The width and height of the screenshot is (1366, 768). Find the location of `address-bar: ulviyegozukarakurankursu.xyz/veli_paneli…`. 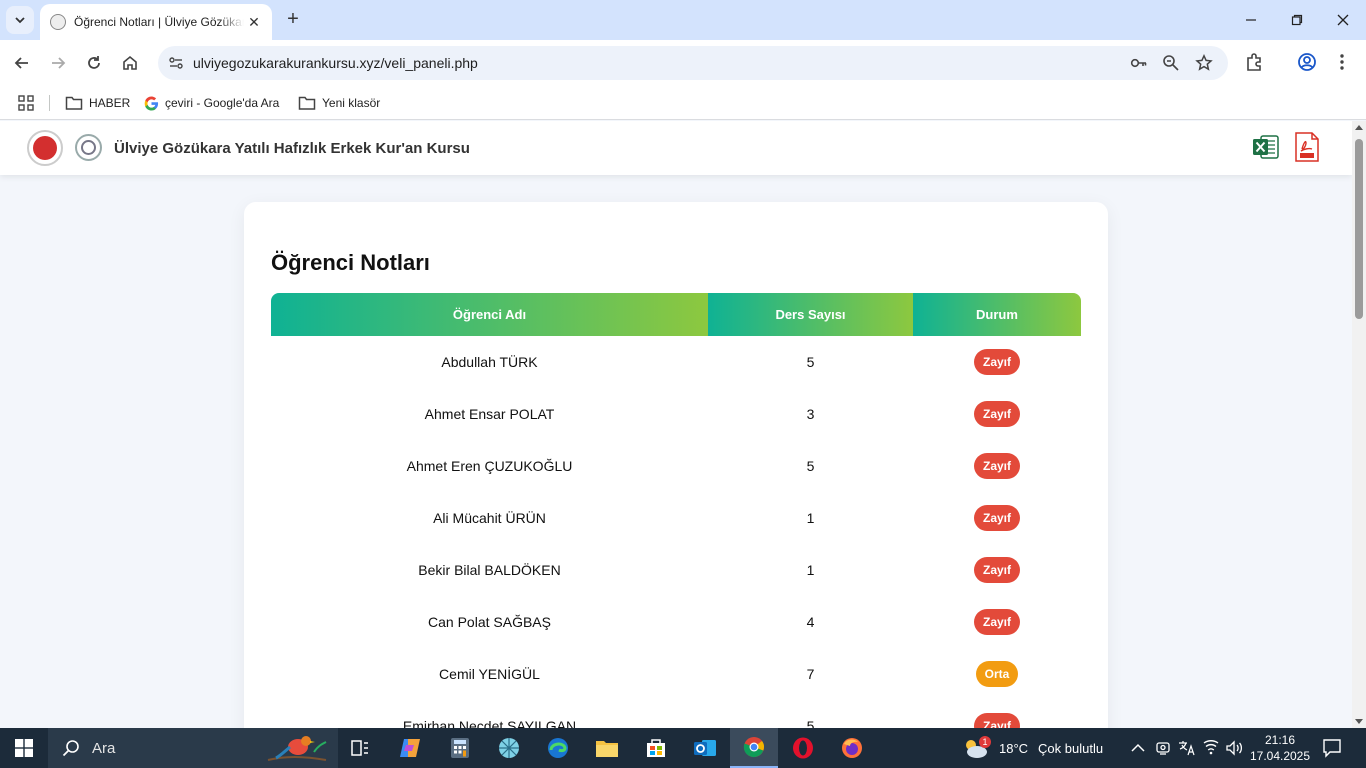

address-bar: ulviyegozukarakurankursu.xyz/veli_paneli… is located at coordinates (693, 63).